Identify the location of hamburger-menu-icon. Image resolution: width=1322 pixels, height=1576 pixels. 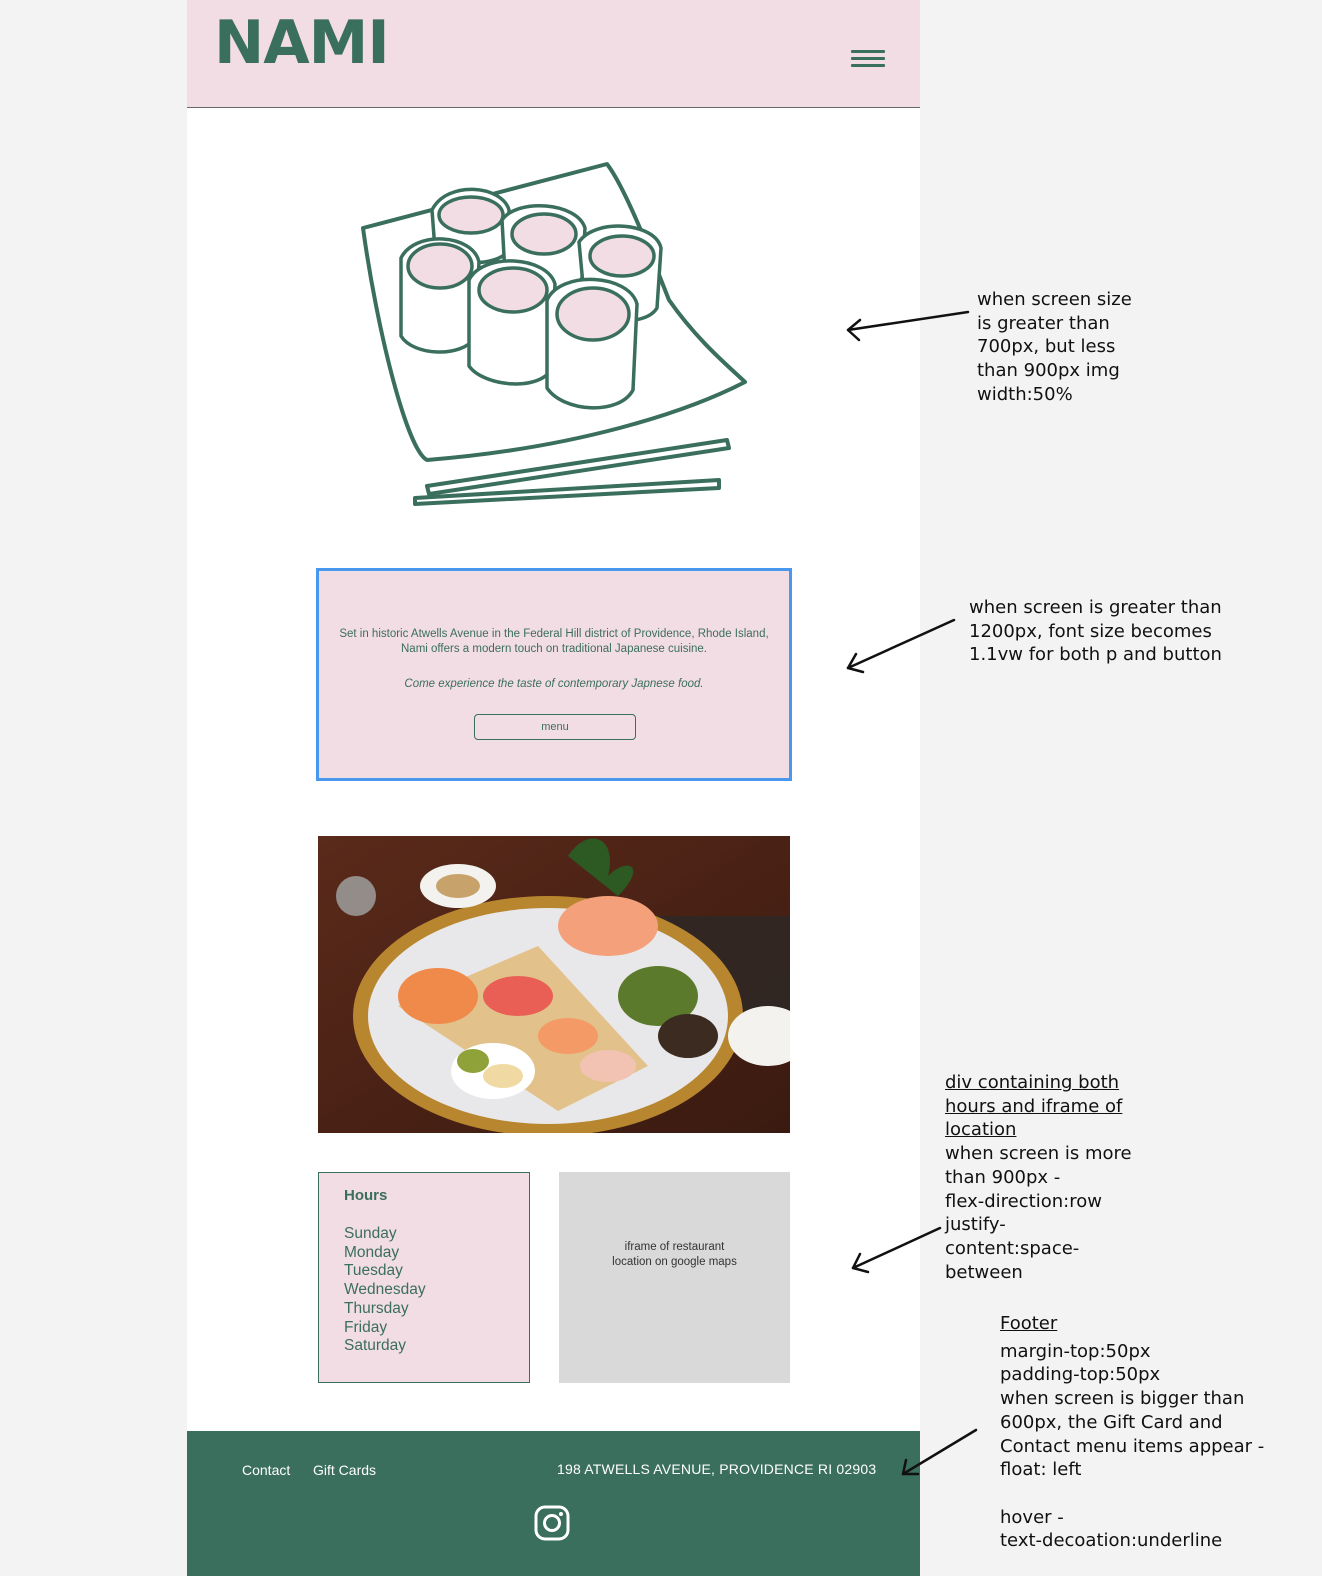
(868, 62).